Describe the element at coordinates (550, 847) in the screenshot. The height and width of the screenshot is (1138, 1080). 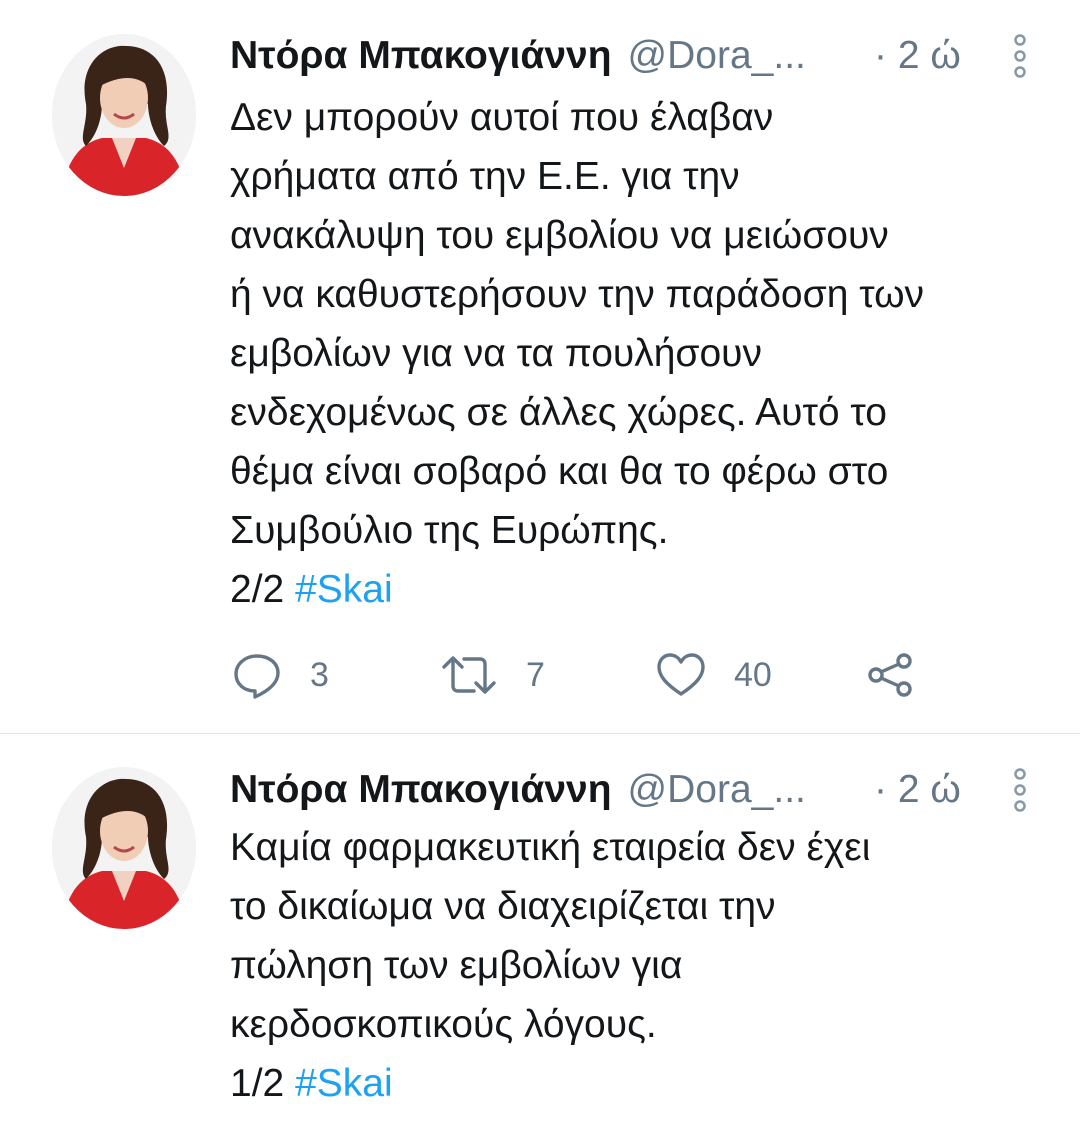
I see `tweet-text-line: Καμία φαρμακευτική εταιρεία δεν έχει` at that location.